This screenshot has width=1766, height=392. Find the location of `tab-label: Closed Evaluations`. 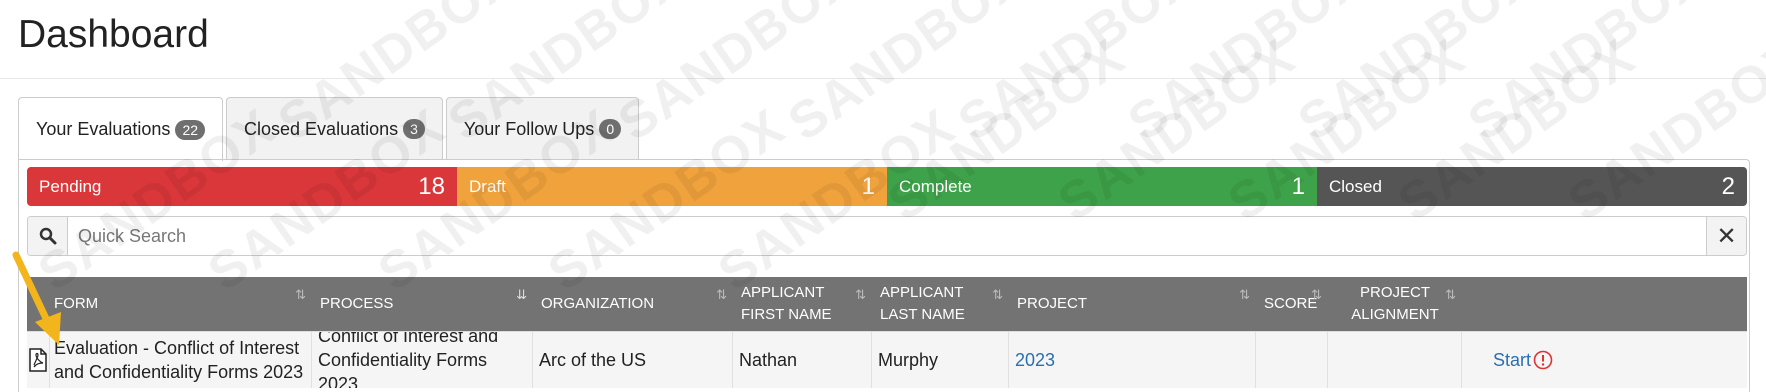

tab-label: Closed Evaluations is located at coordinates (321, 128).